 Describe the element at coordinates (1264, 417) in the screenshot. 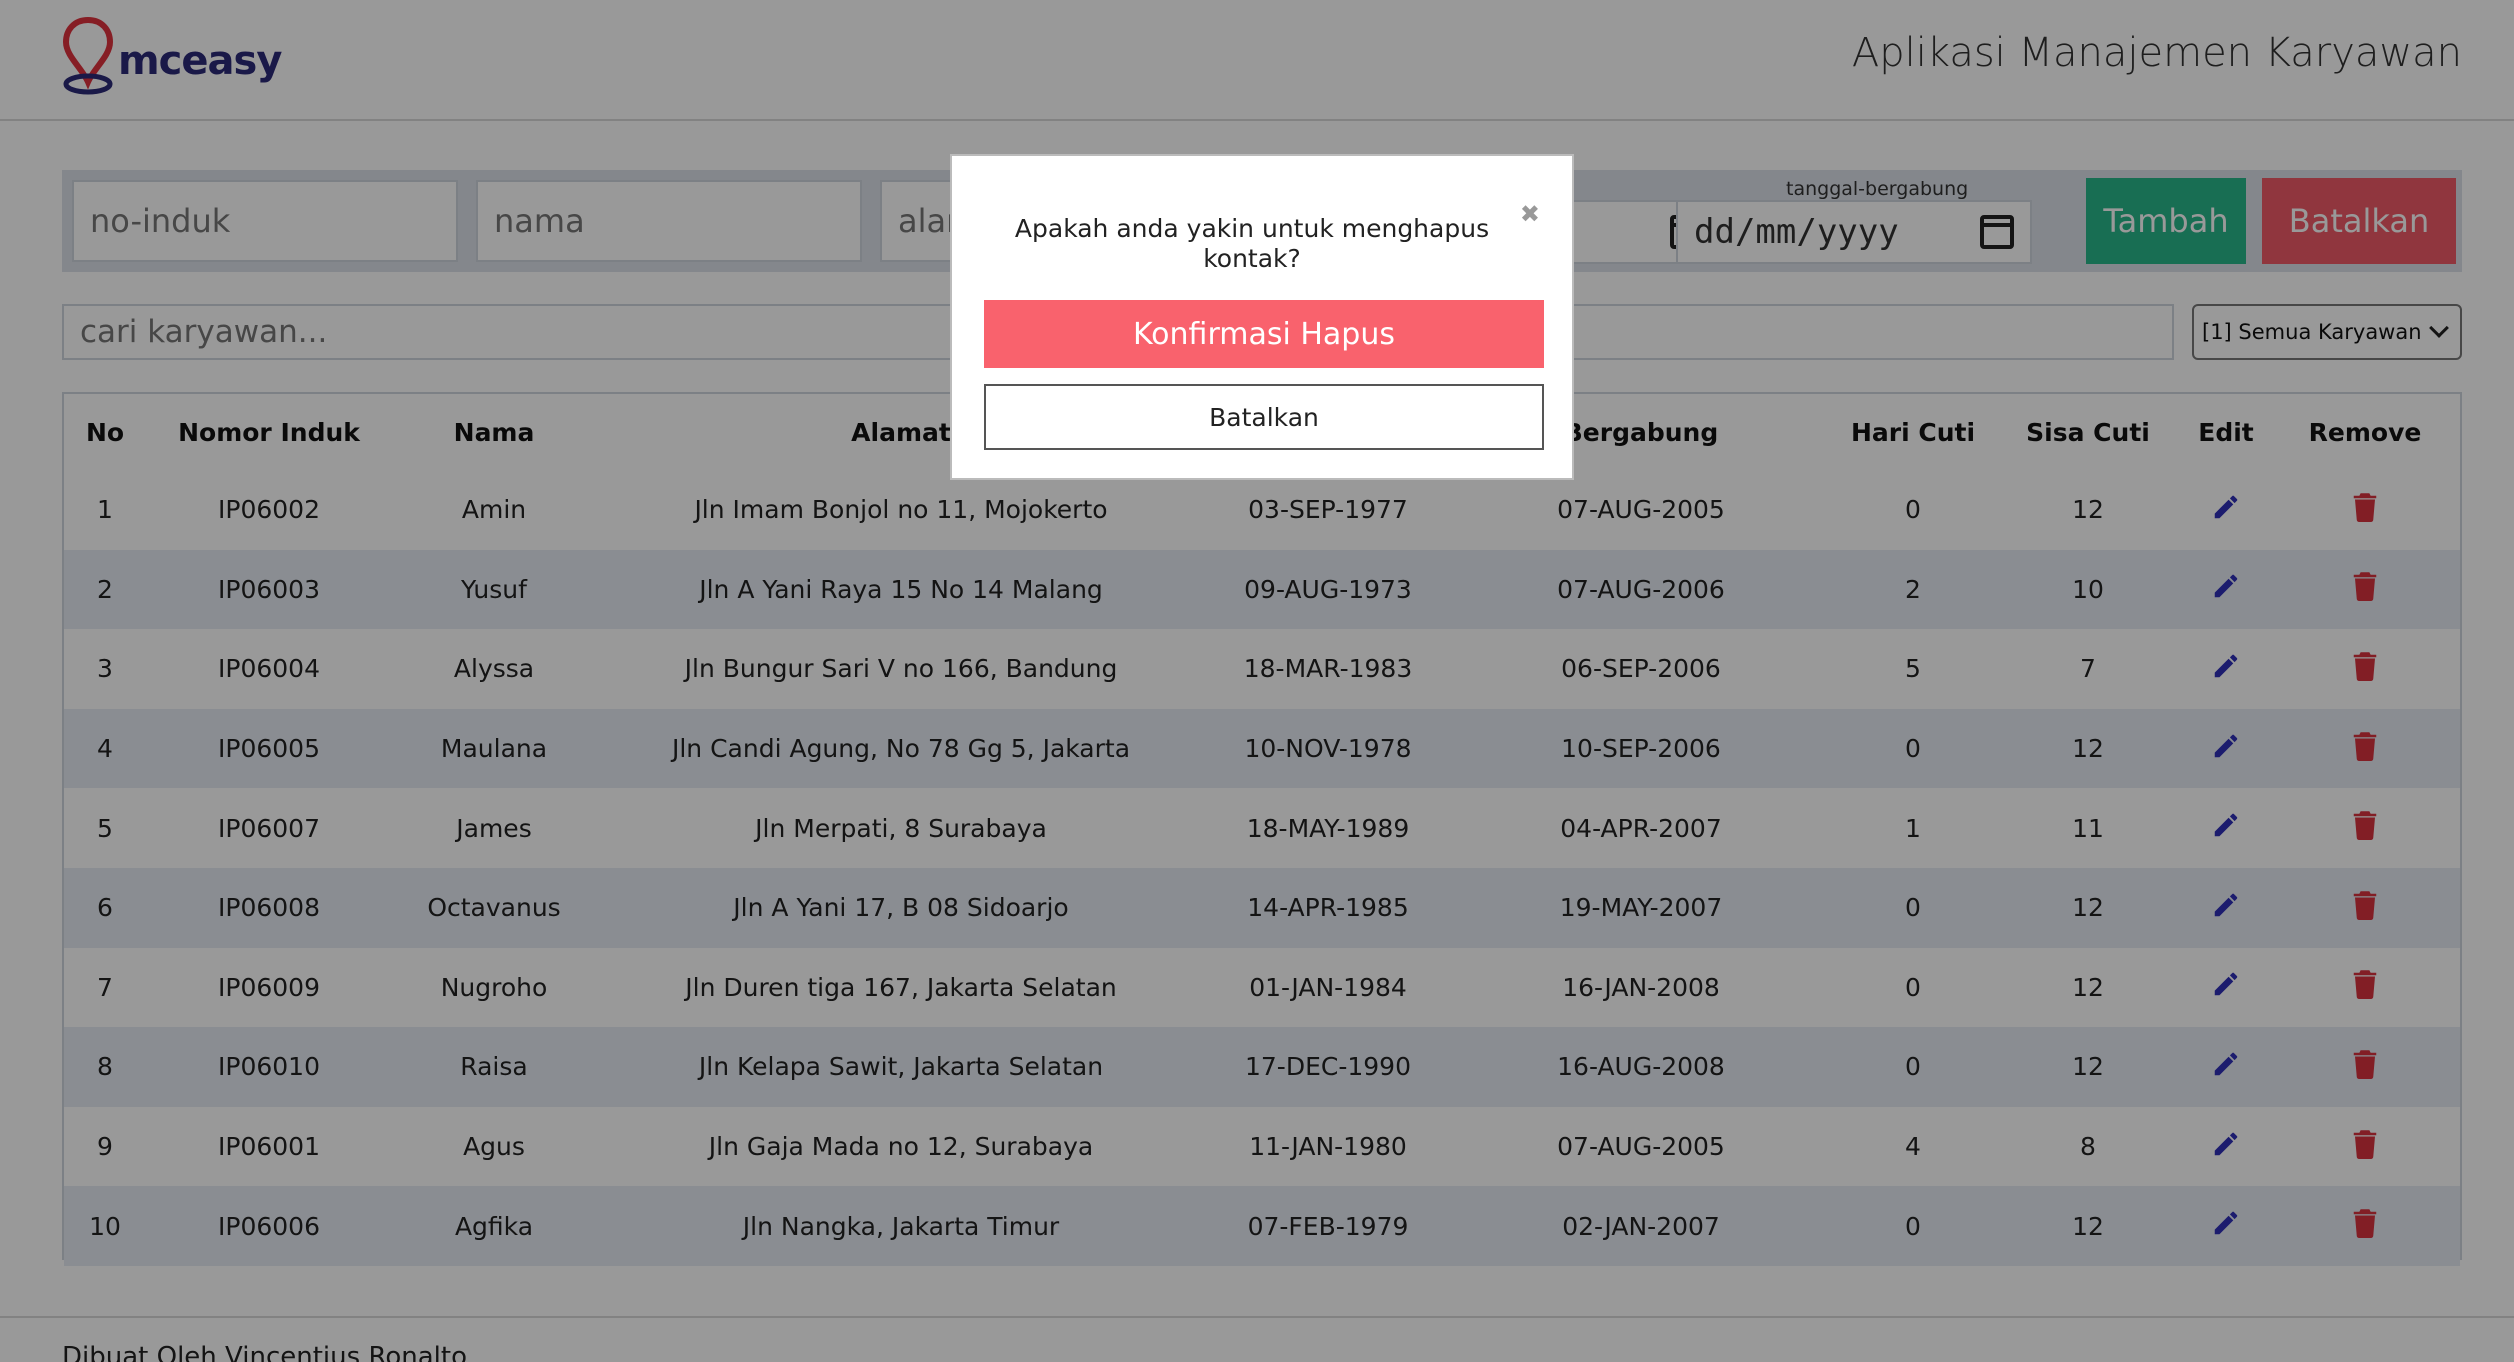

I see `cancel-button: Batalkan` at that location.